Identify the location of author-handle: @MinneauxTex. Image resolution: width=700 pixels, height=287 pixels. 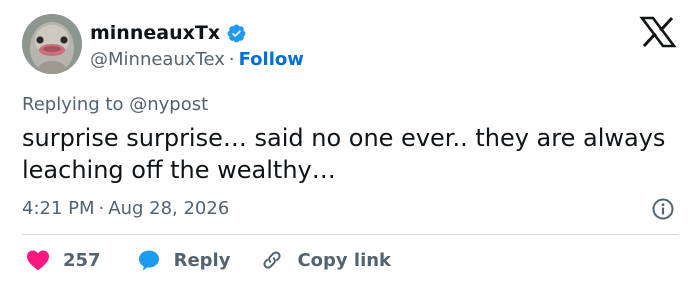
(157, 59).